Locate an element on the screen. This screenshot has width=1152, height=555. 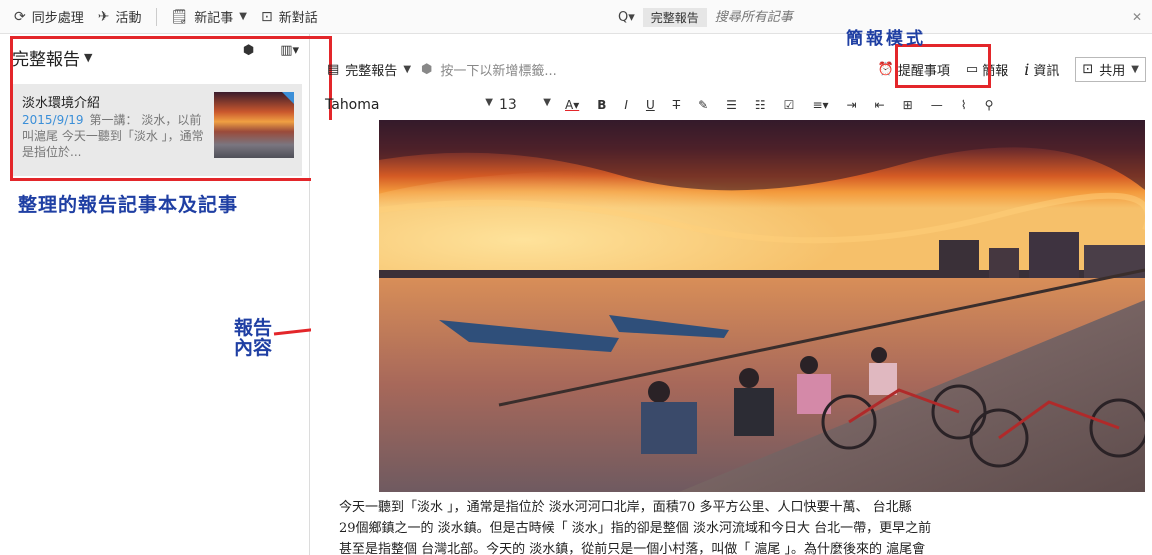
share-label: 共用 is located at coordinates (1112, 71).